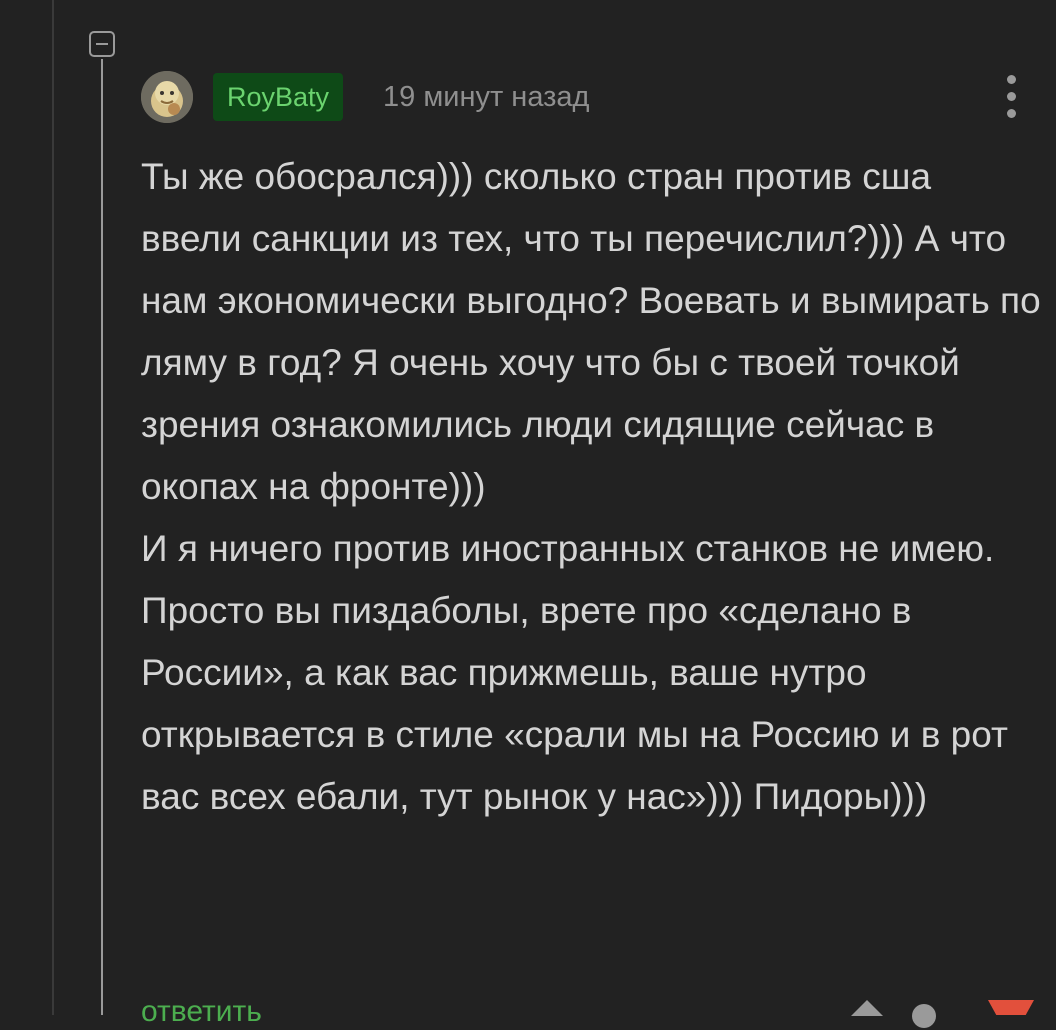 Image resolution: width=1056 pixels, height=1030 pixels. I want to click on vote-up-icon, so click(867, 1008).